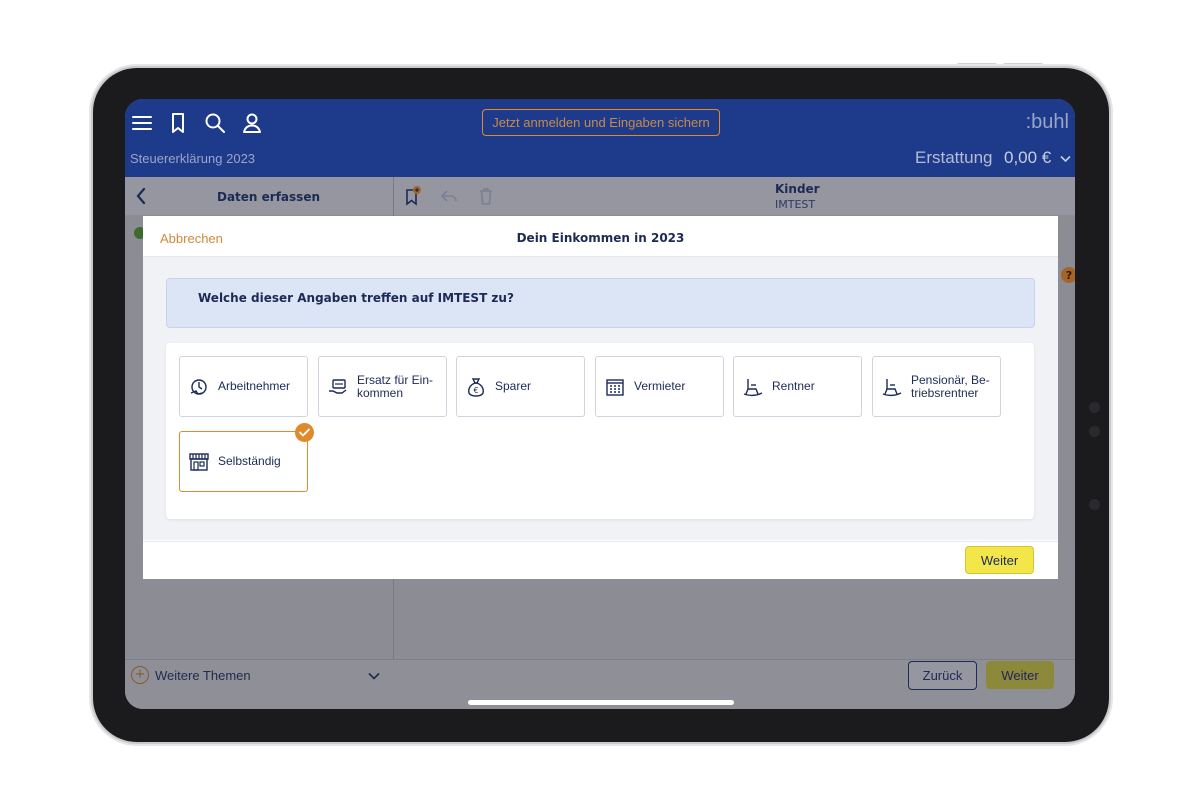 Image resolution: width=1200 pixels, height=800 pixels. Describe the element at coordinates (601, 122) in the screenshot. I see `login-button: Jetzt anmelden und Eingaben sichern` at that location.